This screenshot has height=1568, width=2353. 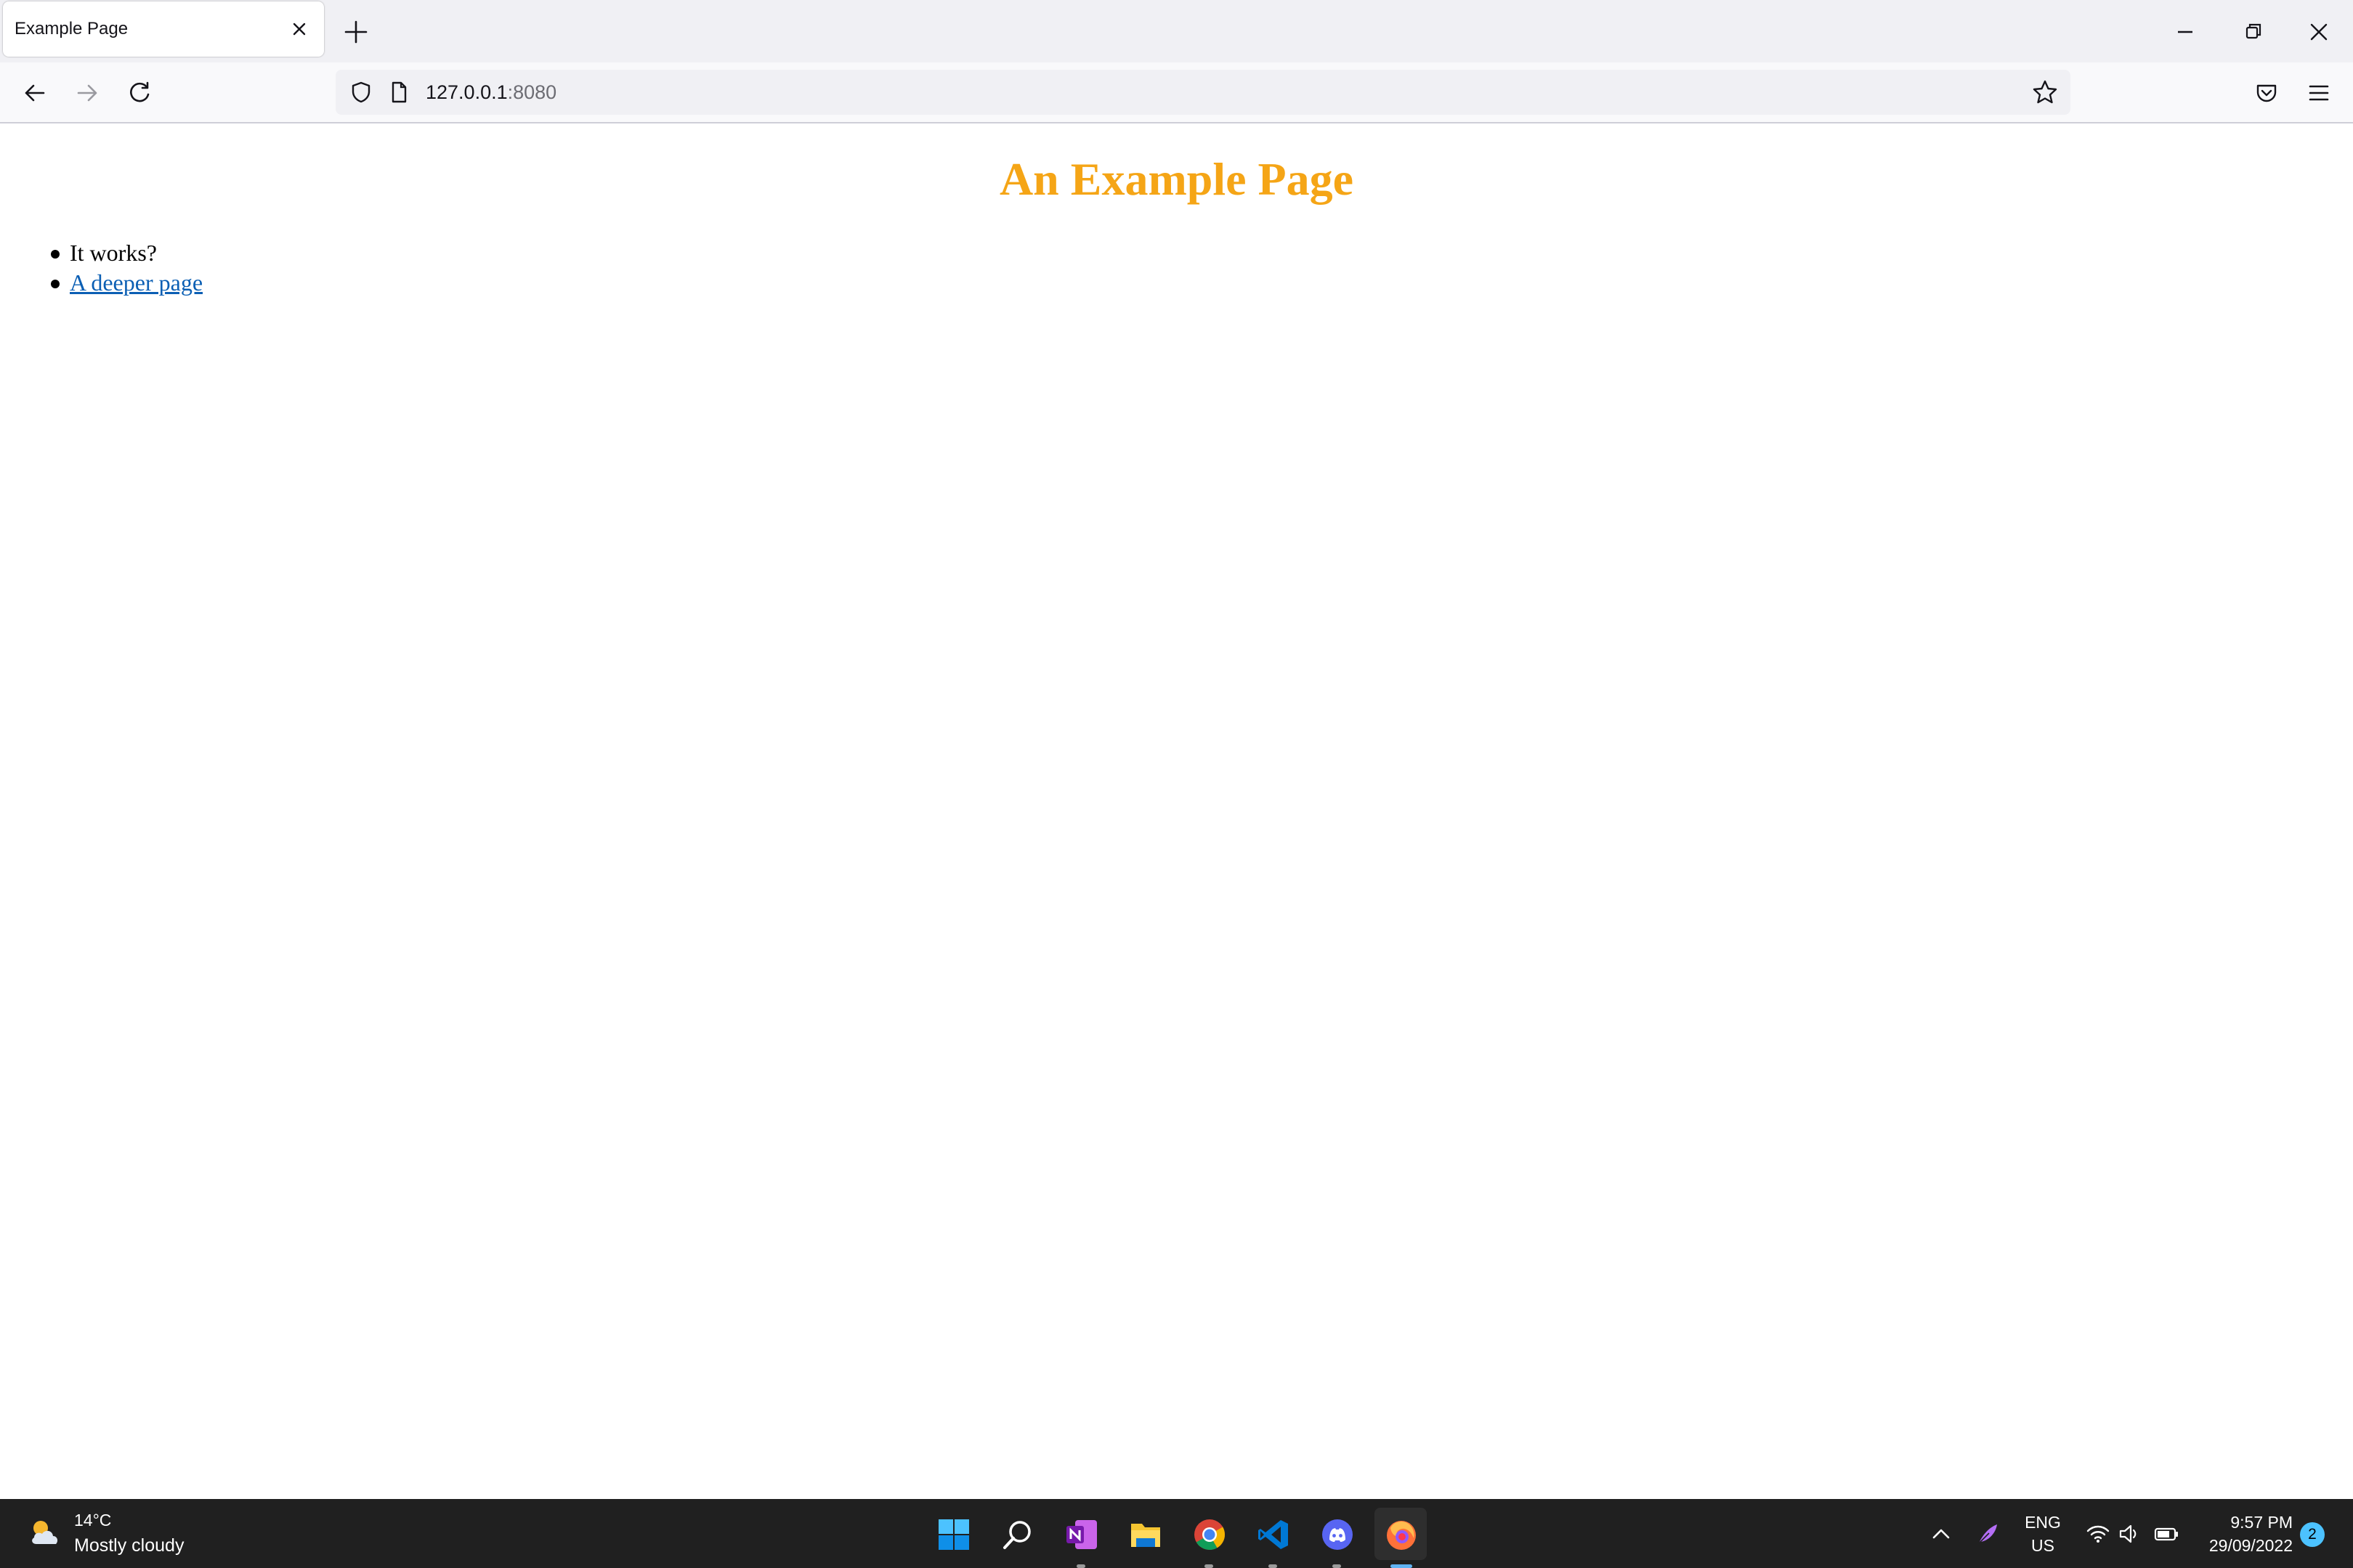 What do you see at coordinates (1988, 1534) in the screenshot?
I see `pen-feather-icon` at bounding box center [1988, 1534].